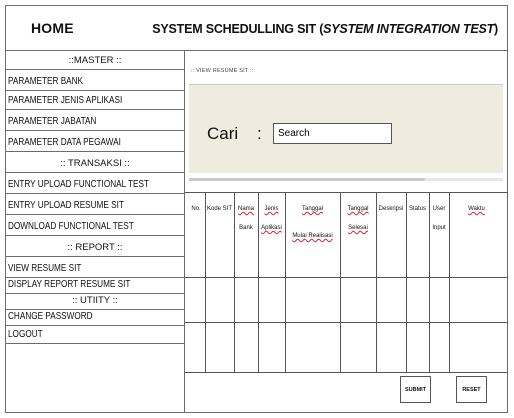  I want to click on sidebar-item-label: LOGOUT, so click(25, 334).